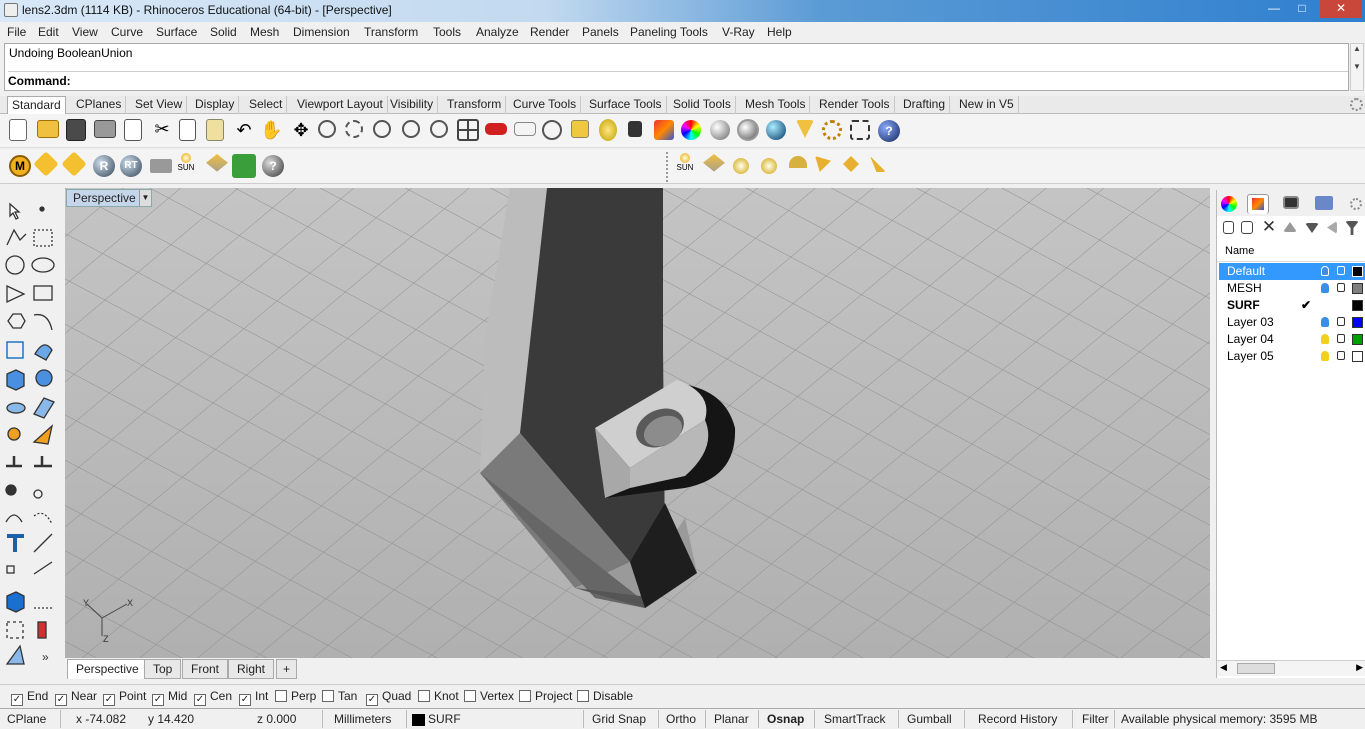 The image size is (1365, 729). What do you see at coordinates (169, 697) in the screenshot?
I see `osnap-mid: ✓ Mid` at bounding box center [169, 697].